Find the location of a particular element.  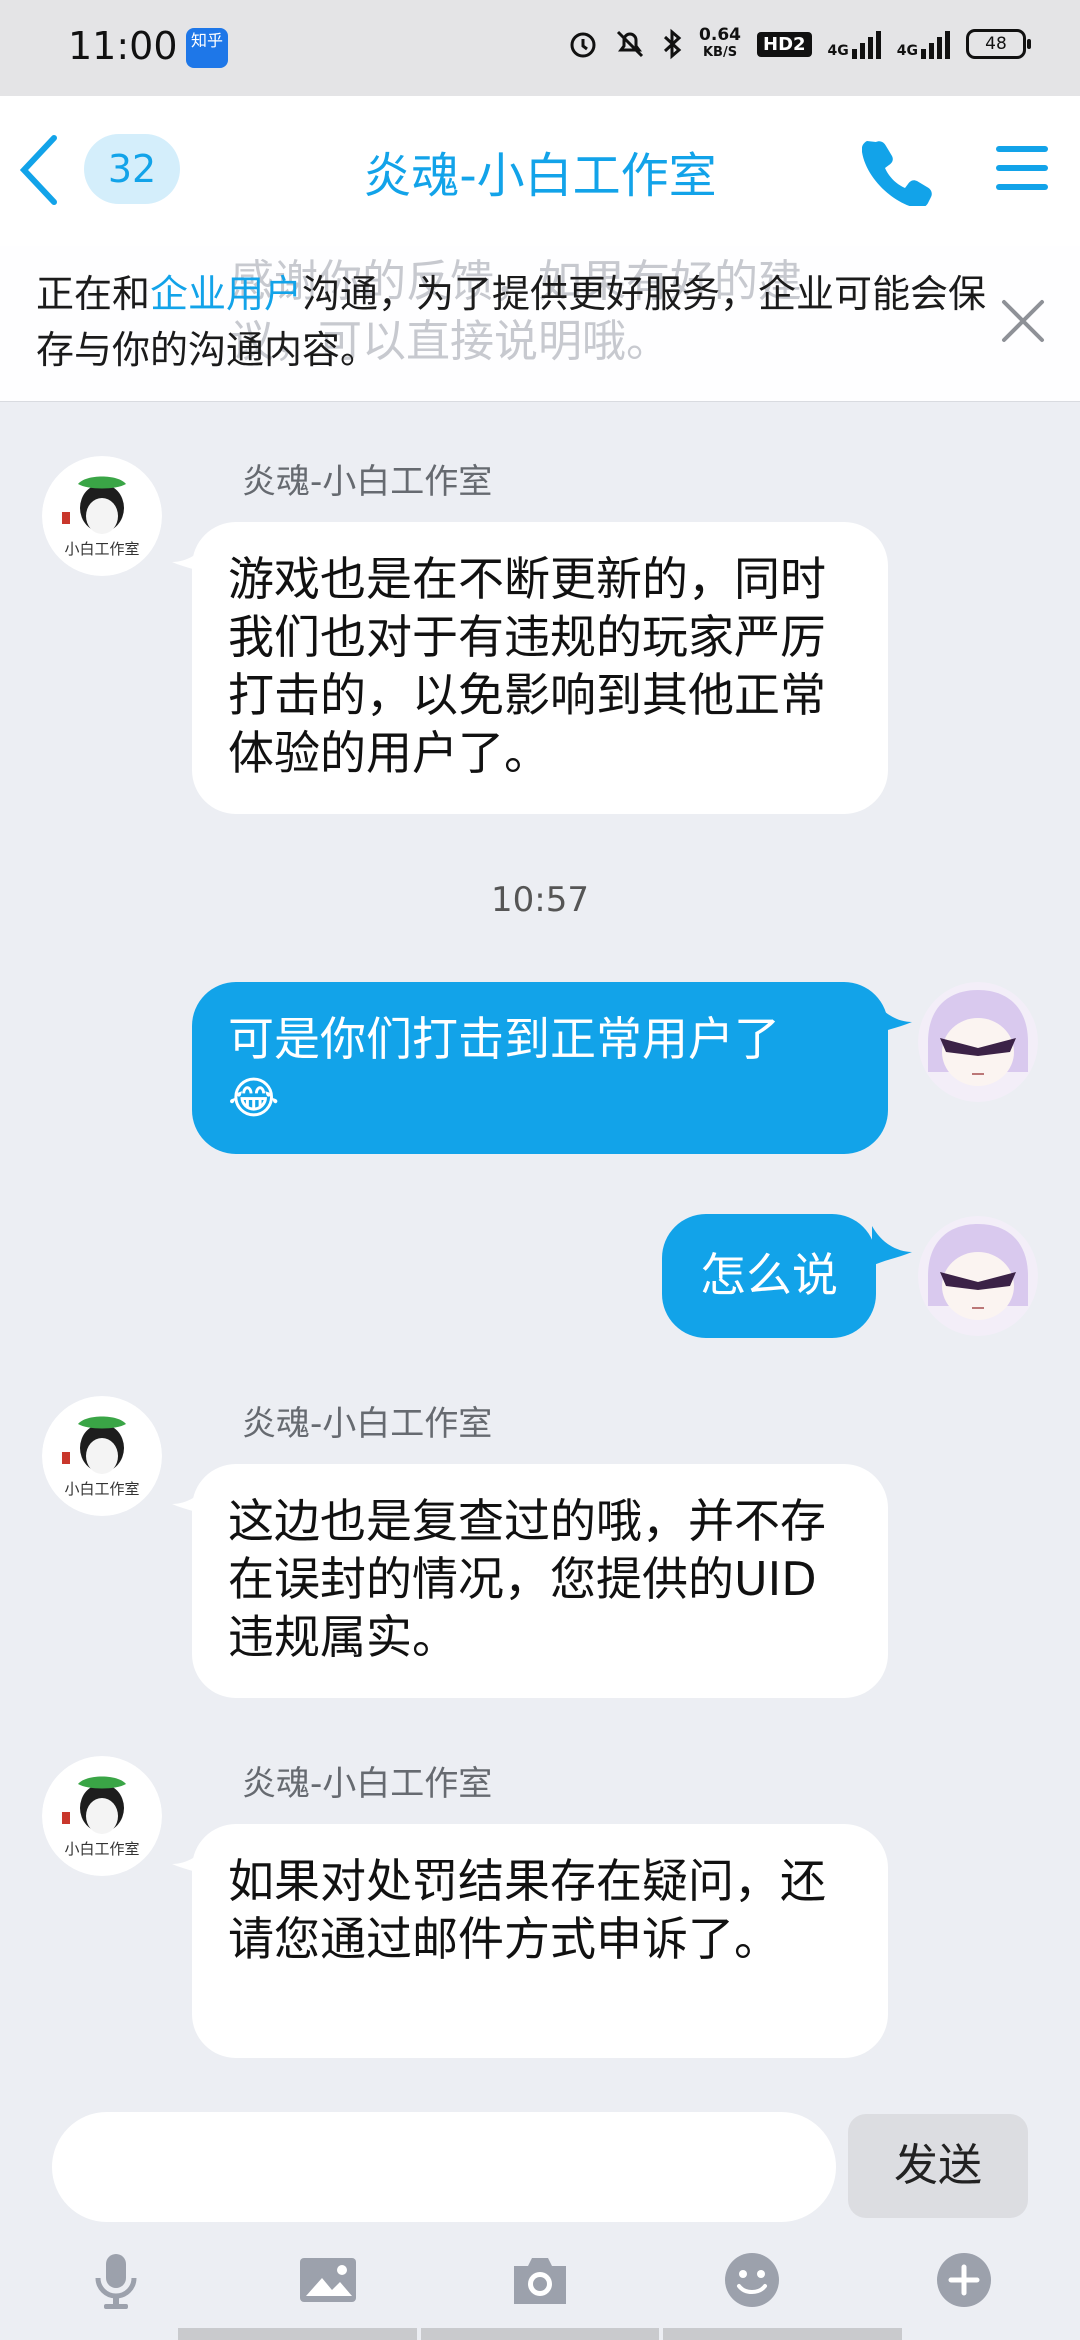

status-icons: 0.64 KB/S HD2 4G 4G 48 is located at coordinates (799, 44).